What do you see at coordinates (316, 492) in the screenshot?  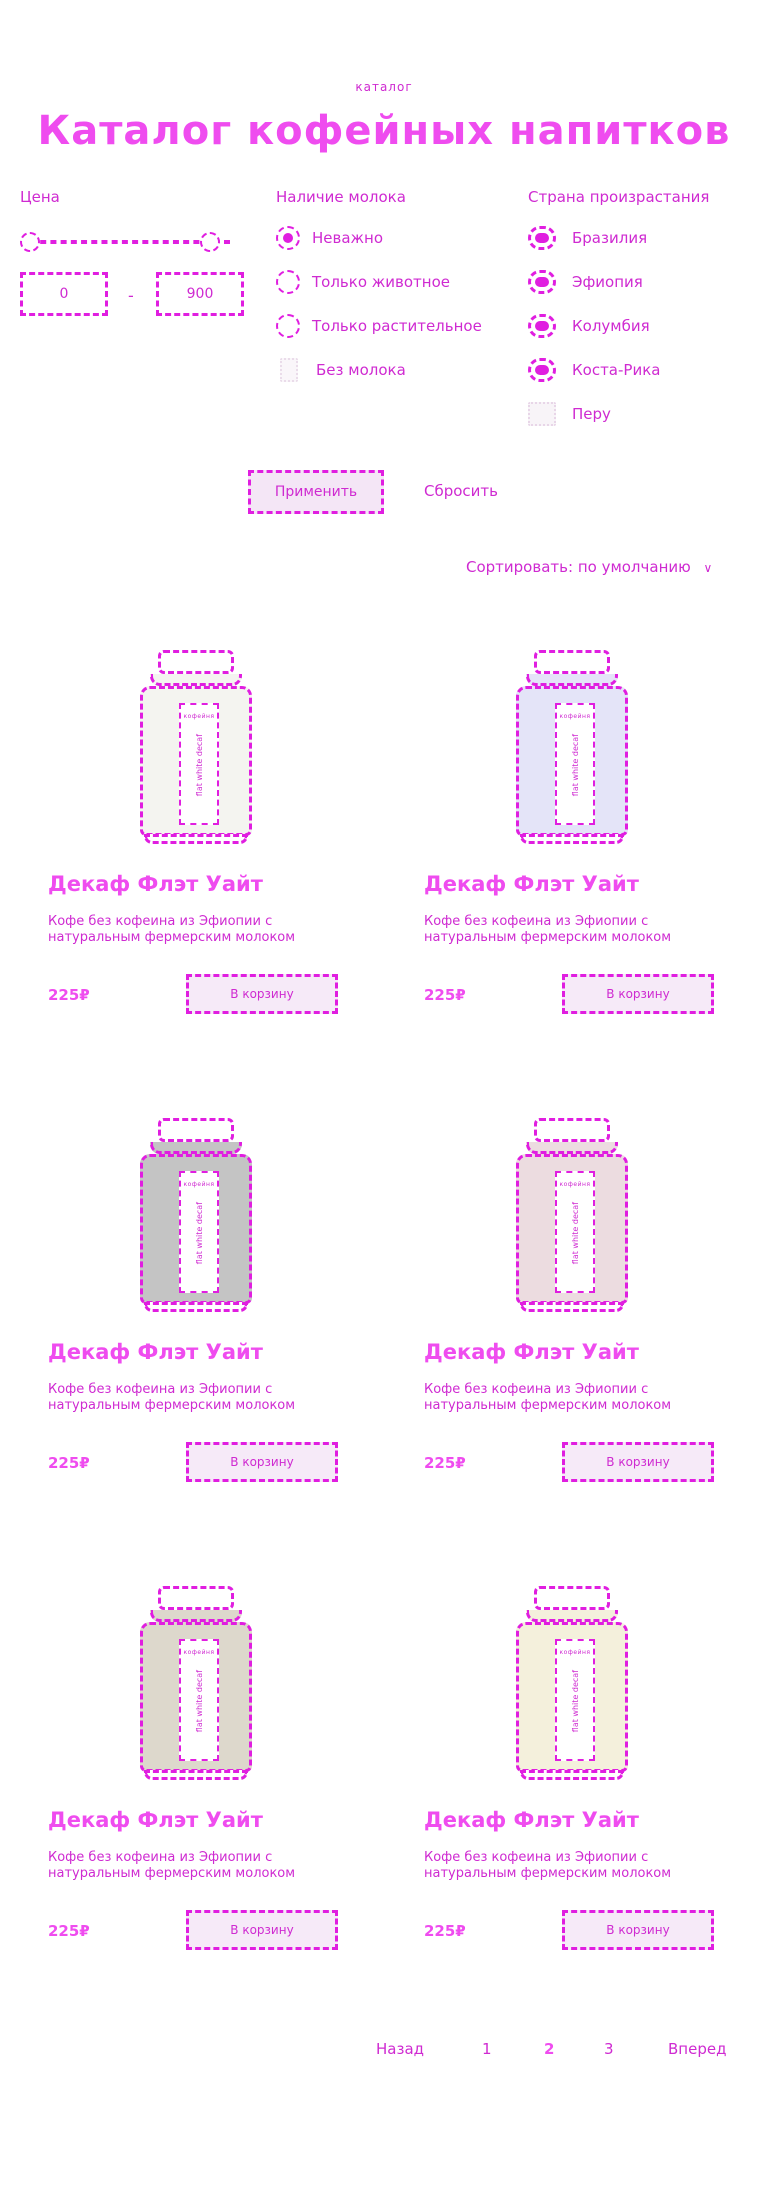 I see `apply-filters-button: Применить` at bounding box center [316, 492].